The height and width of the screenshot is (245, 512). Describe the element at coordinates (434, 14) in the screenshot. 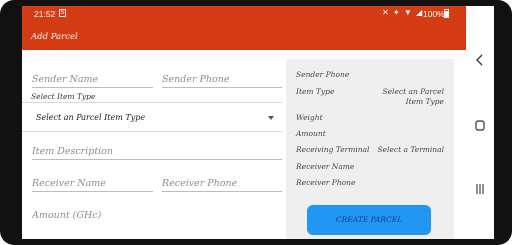

I see `battery-percent: 100%` at that location.